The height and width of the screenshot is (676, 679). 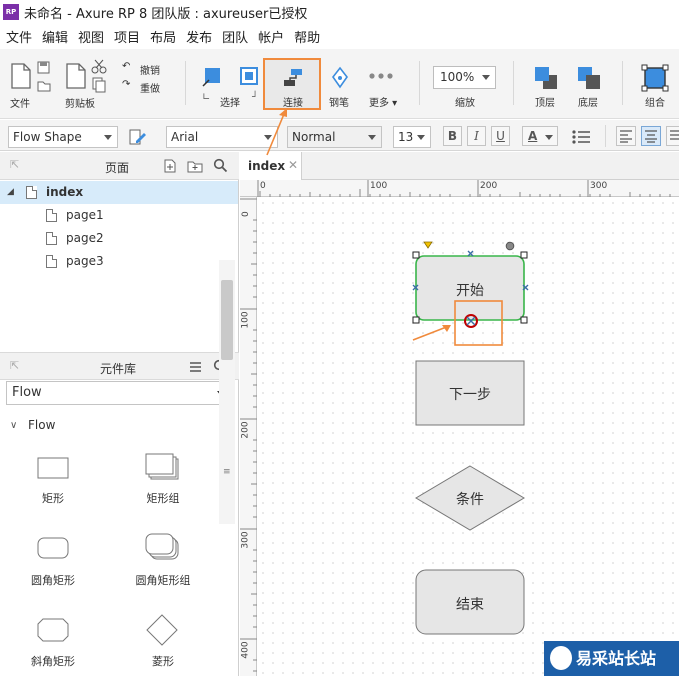 What do you see at coordinates (464, 188) in the screenshot?
I see `ruler-ticks` at bounding box center [464, 188].